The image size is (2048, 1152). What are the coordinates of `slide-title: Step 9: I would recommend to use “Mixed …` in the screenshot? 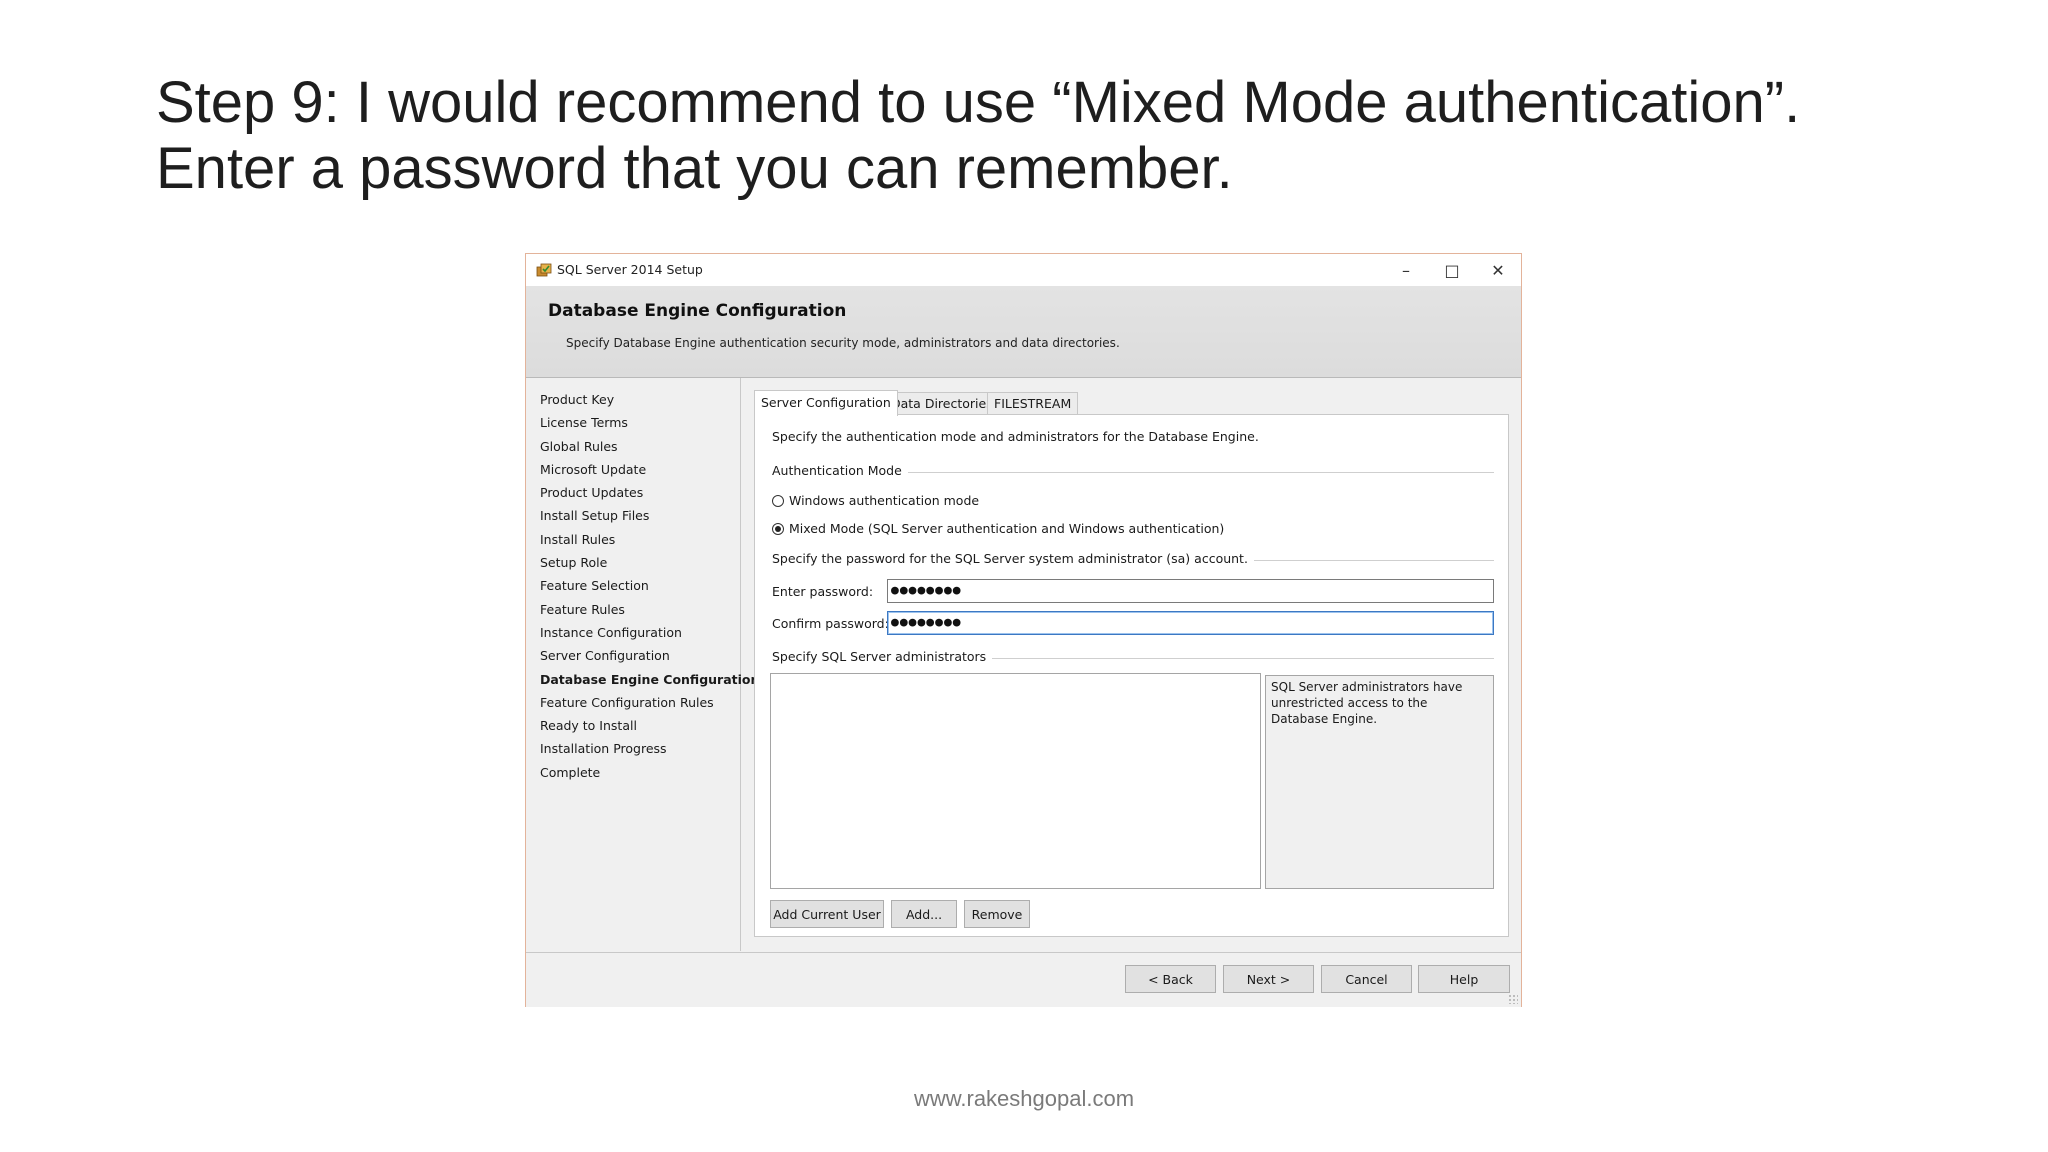 It's located at (978, 135).